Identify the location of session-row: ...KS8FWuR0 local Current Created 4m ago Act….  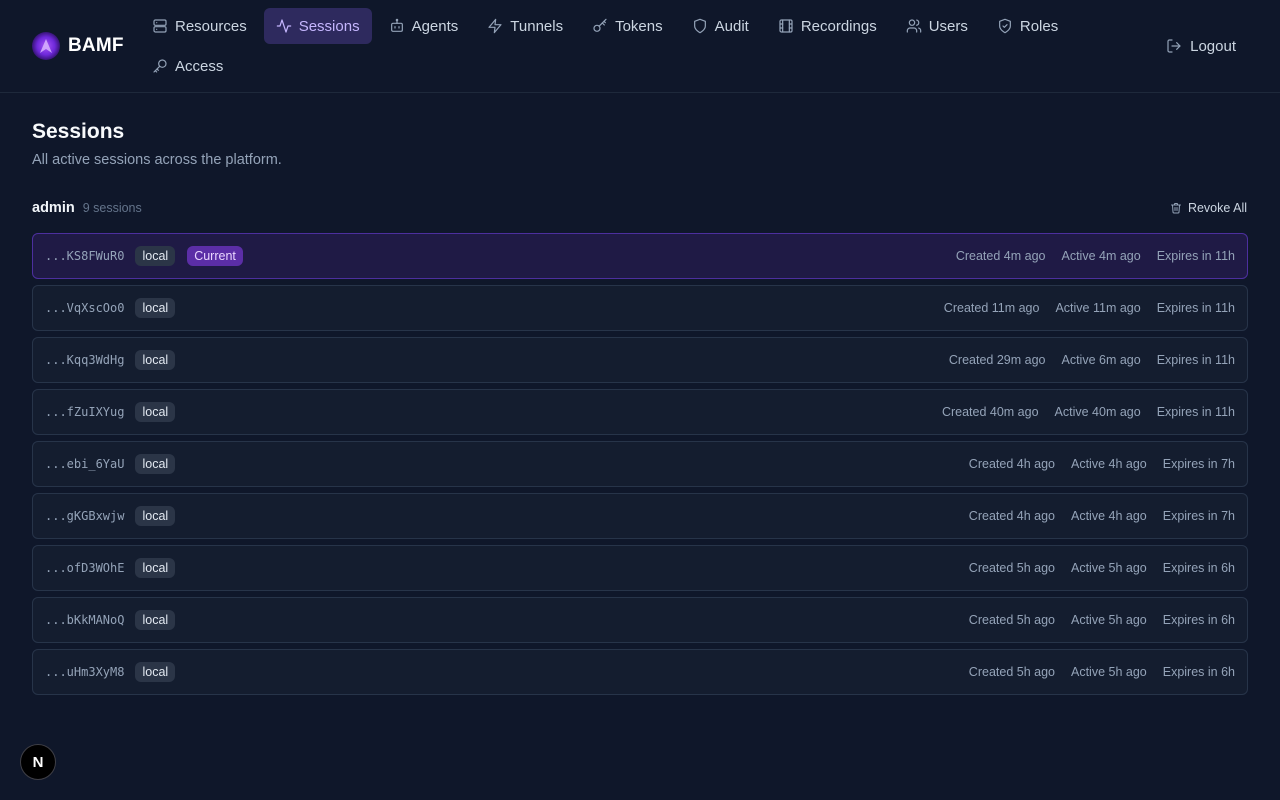
(640, 256).